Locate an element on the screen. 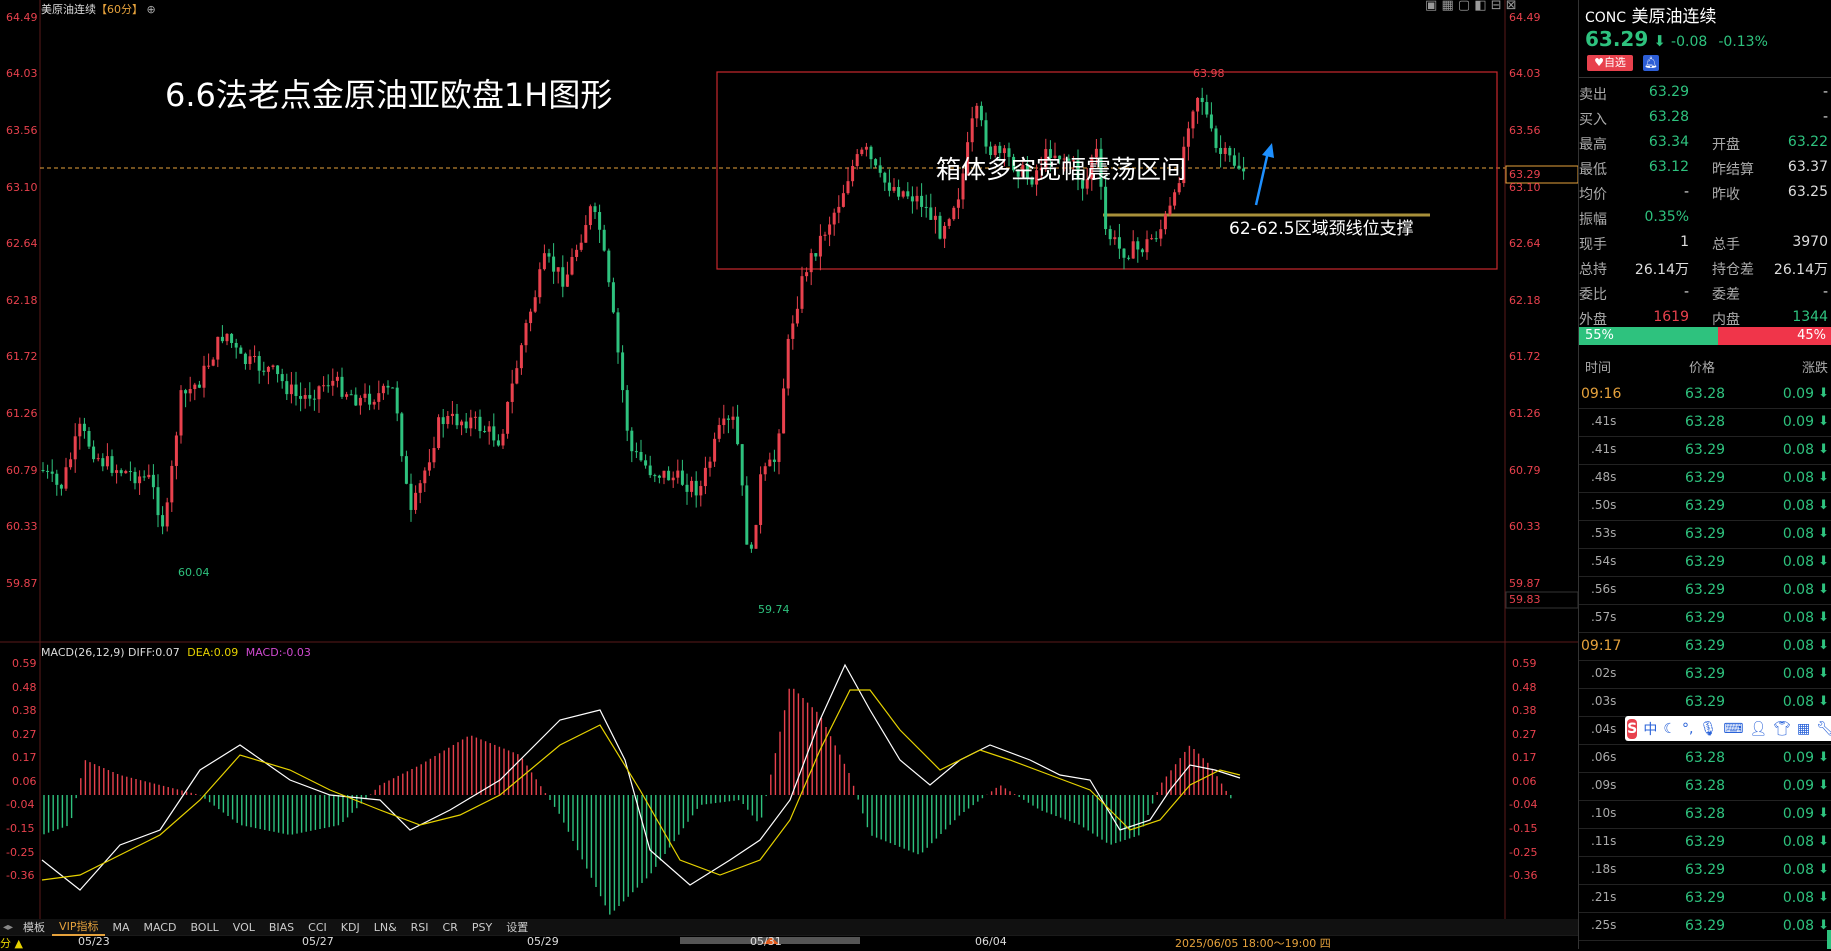 This screenshot has width=1831, height=951. microphone-icon: 🎙︎ is located at coordinates (1708, 729).